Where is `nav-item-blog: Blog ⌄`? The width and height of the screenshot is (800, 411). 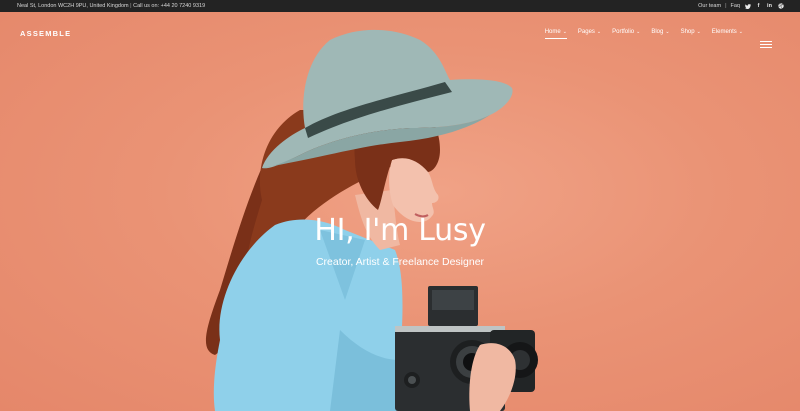
nav-item-blog: Blog ⌄ is located at coordinates (660, 32).